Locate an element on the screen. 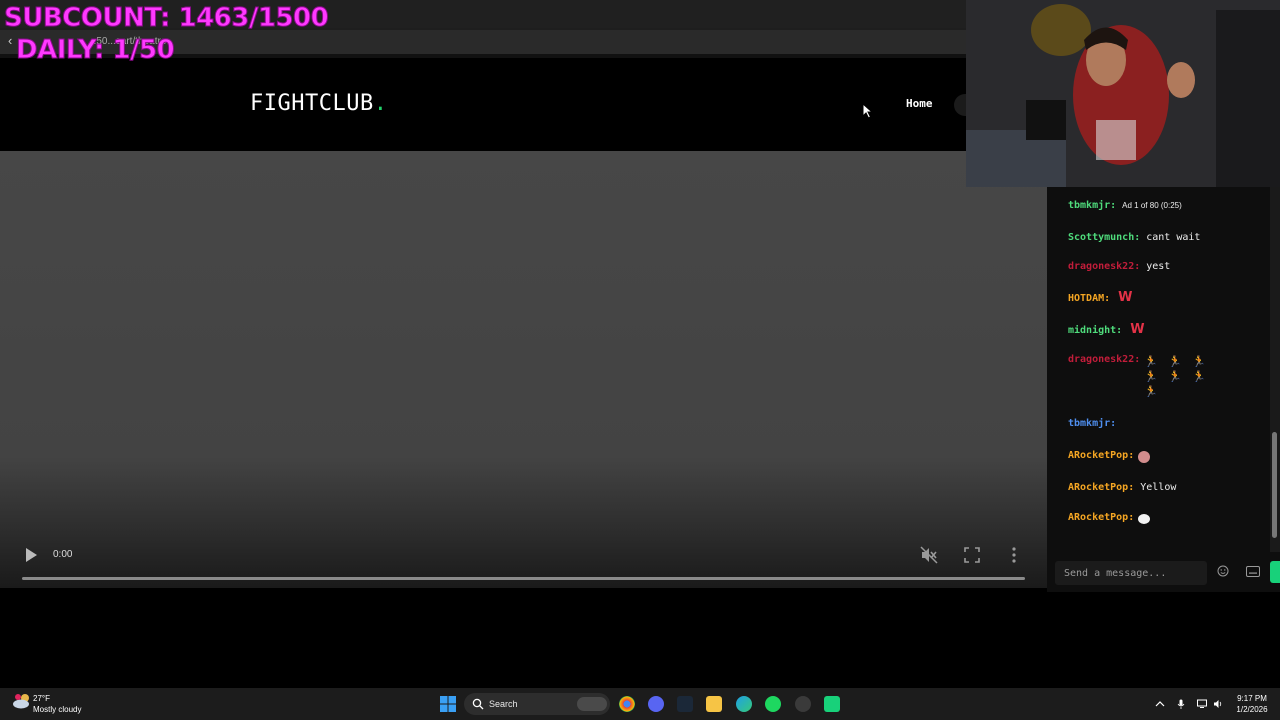 The height and width of the screenshot is (720, 1280). chat-scrollbar-thumb is located at coordinates (1274, 485).